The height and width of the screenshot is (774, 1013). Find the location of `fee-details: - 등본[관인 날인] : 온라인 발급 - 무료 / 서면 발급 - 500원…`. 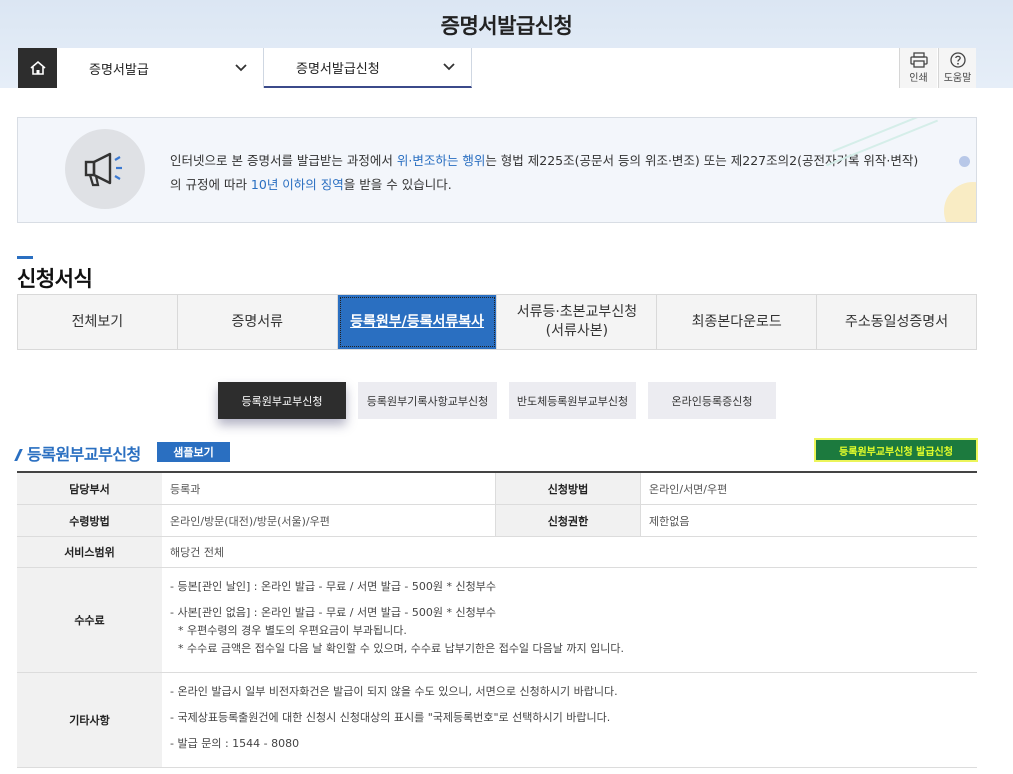

fee-details: - 등본[관인 날인] : 온라인 발급 - 무료 / 서면 발급 - 500원… is located at coordinates (569, 620).